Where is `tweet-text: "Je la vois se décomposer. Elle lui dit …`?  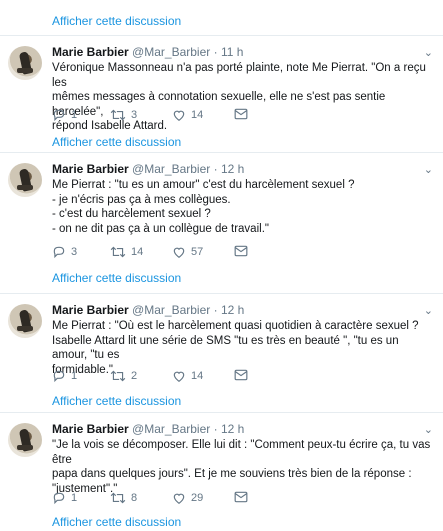 tweet-text: "Je la vois se décomposer. Elle lui dit … is located at coordinates (242, 467).